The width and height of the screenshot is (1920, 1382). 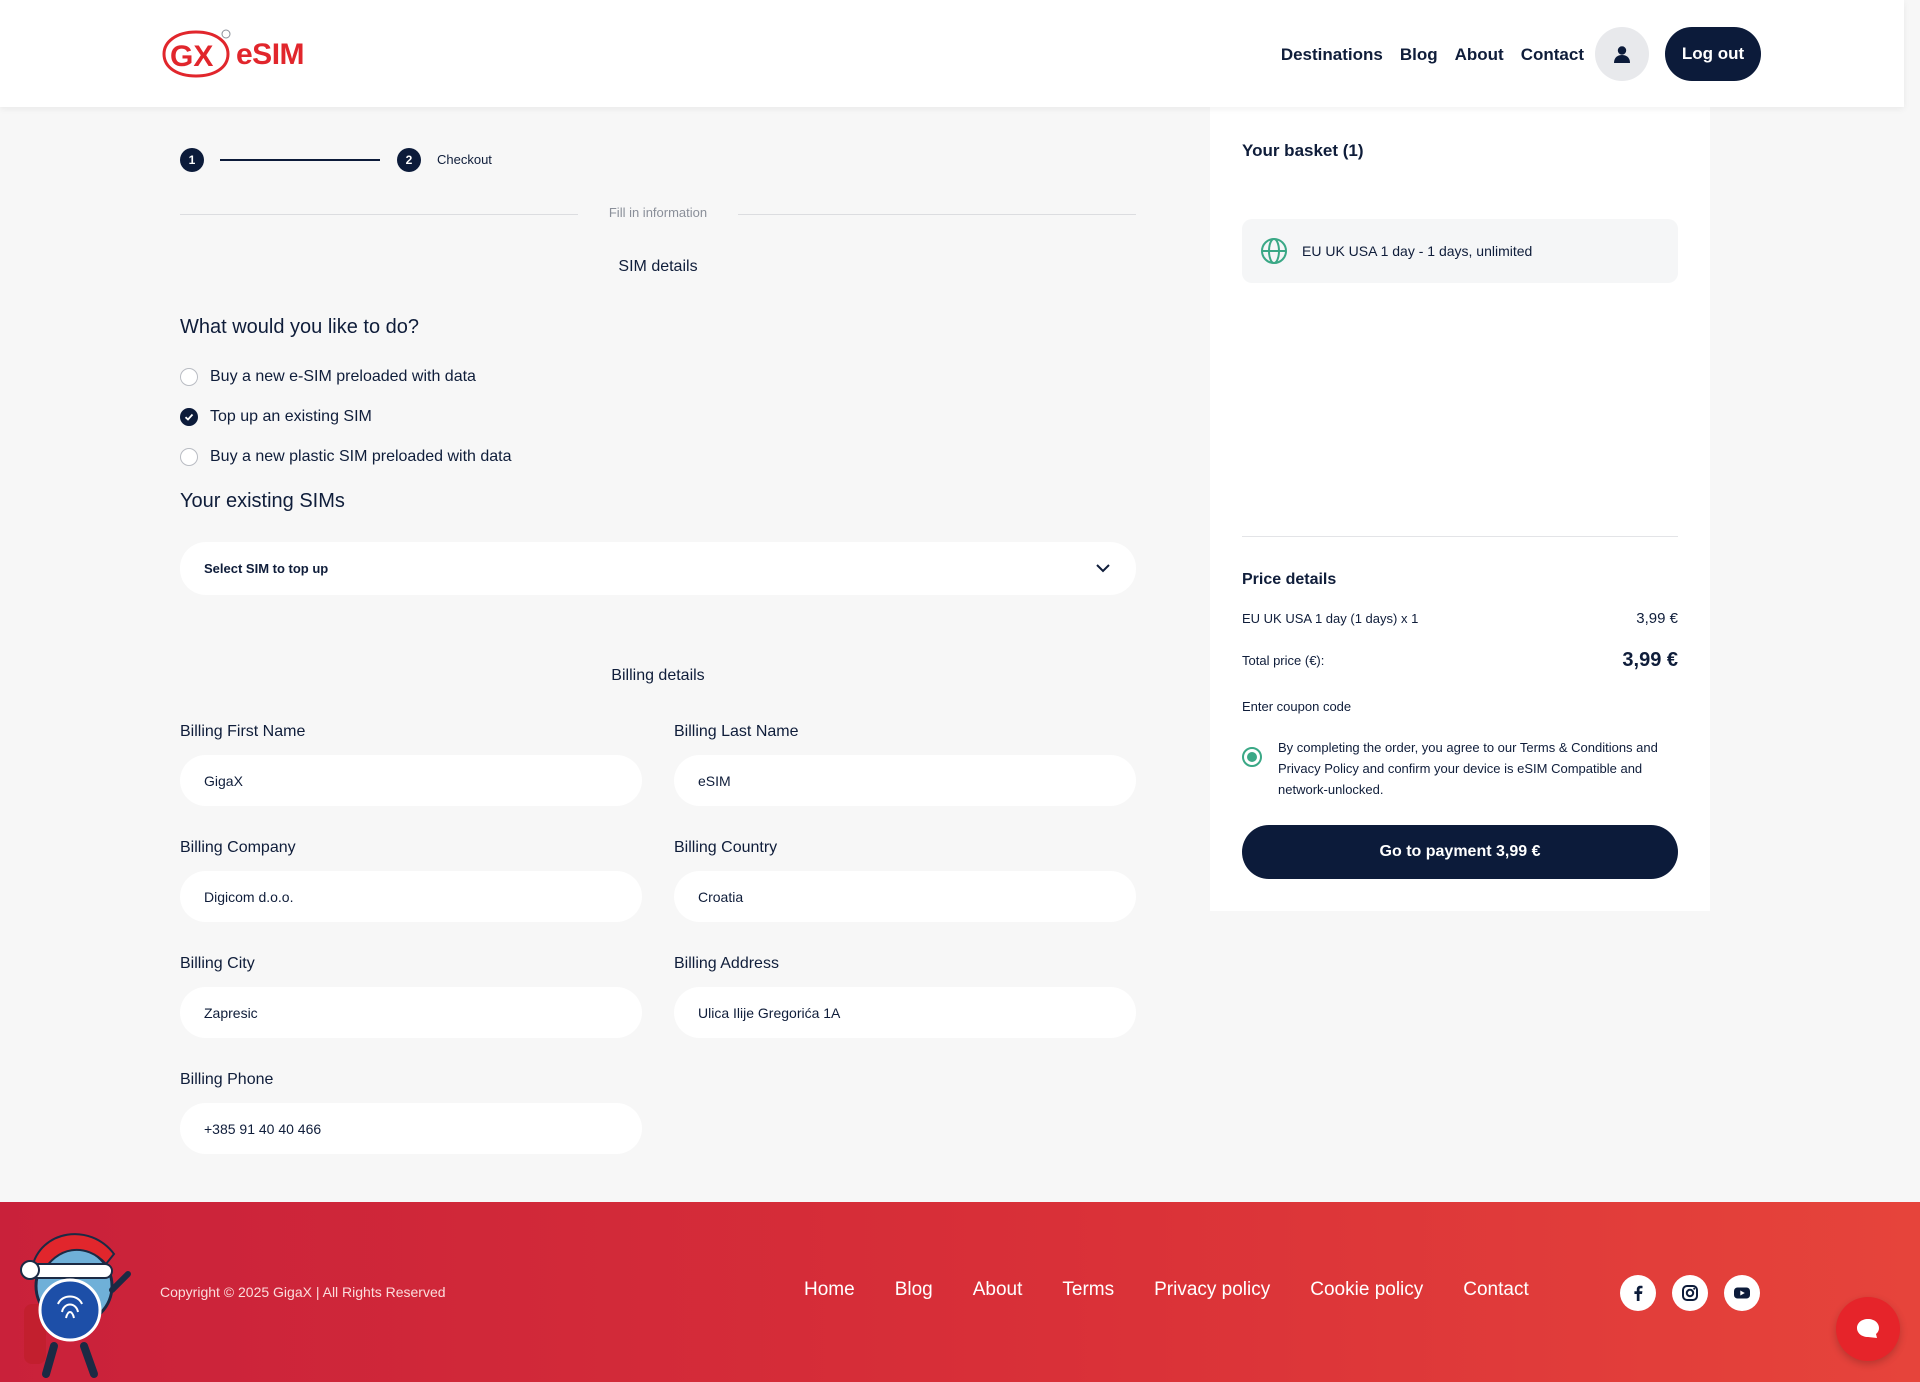 I want to click on total-price-value: 3,99 €, so click(x=1650, y=660).